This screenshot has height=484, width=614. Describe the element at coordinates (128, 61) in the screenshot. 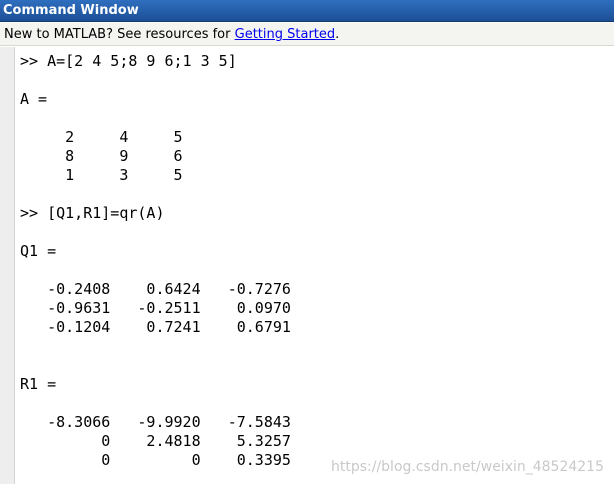

I see `command-line: >> A=[2 4 5;8 9 6;1 3 5]` at that location.